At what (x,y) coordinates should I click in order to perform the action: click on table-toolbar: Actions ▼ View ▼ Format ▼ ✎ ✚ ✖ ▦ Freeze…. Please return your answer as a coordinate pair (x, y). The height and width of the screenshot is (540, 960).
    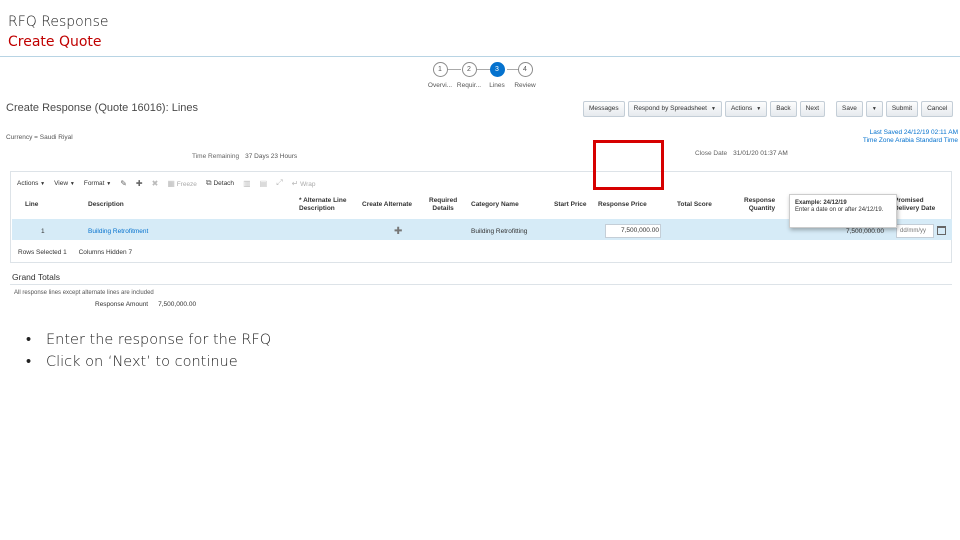
    Looking at the image, I should click on (166, 183).